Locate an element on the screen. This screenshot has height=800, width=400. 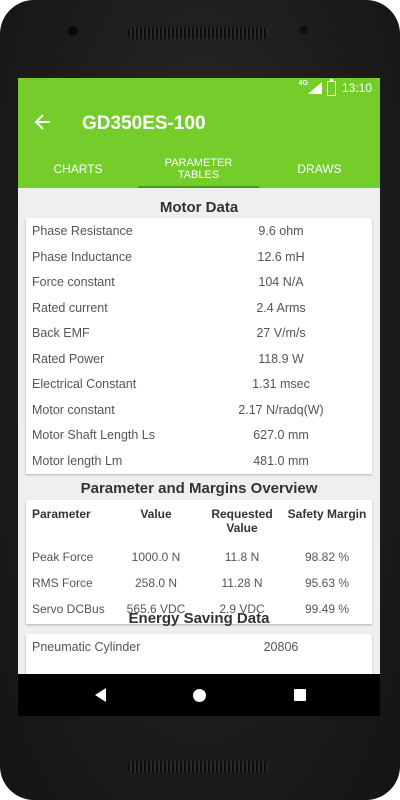
row-label: Electrical Constant is located at coordinates (84, 384).